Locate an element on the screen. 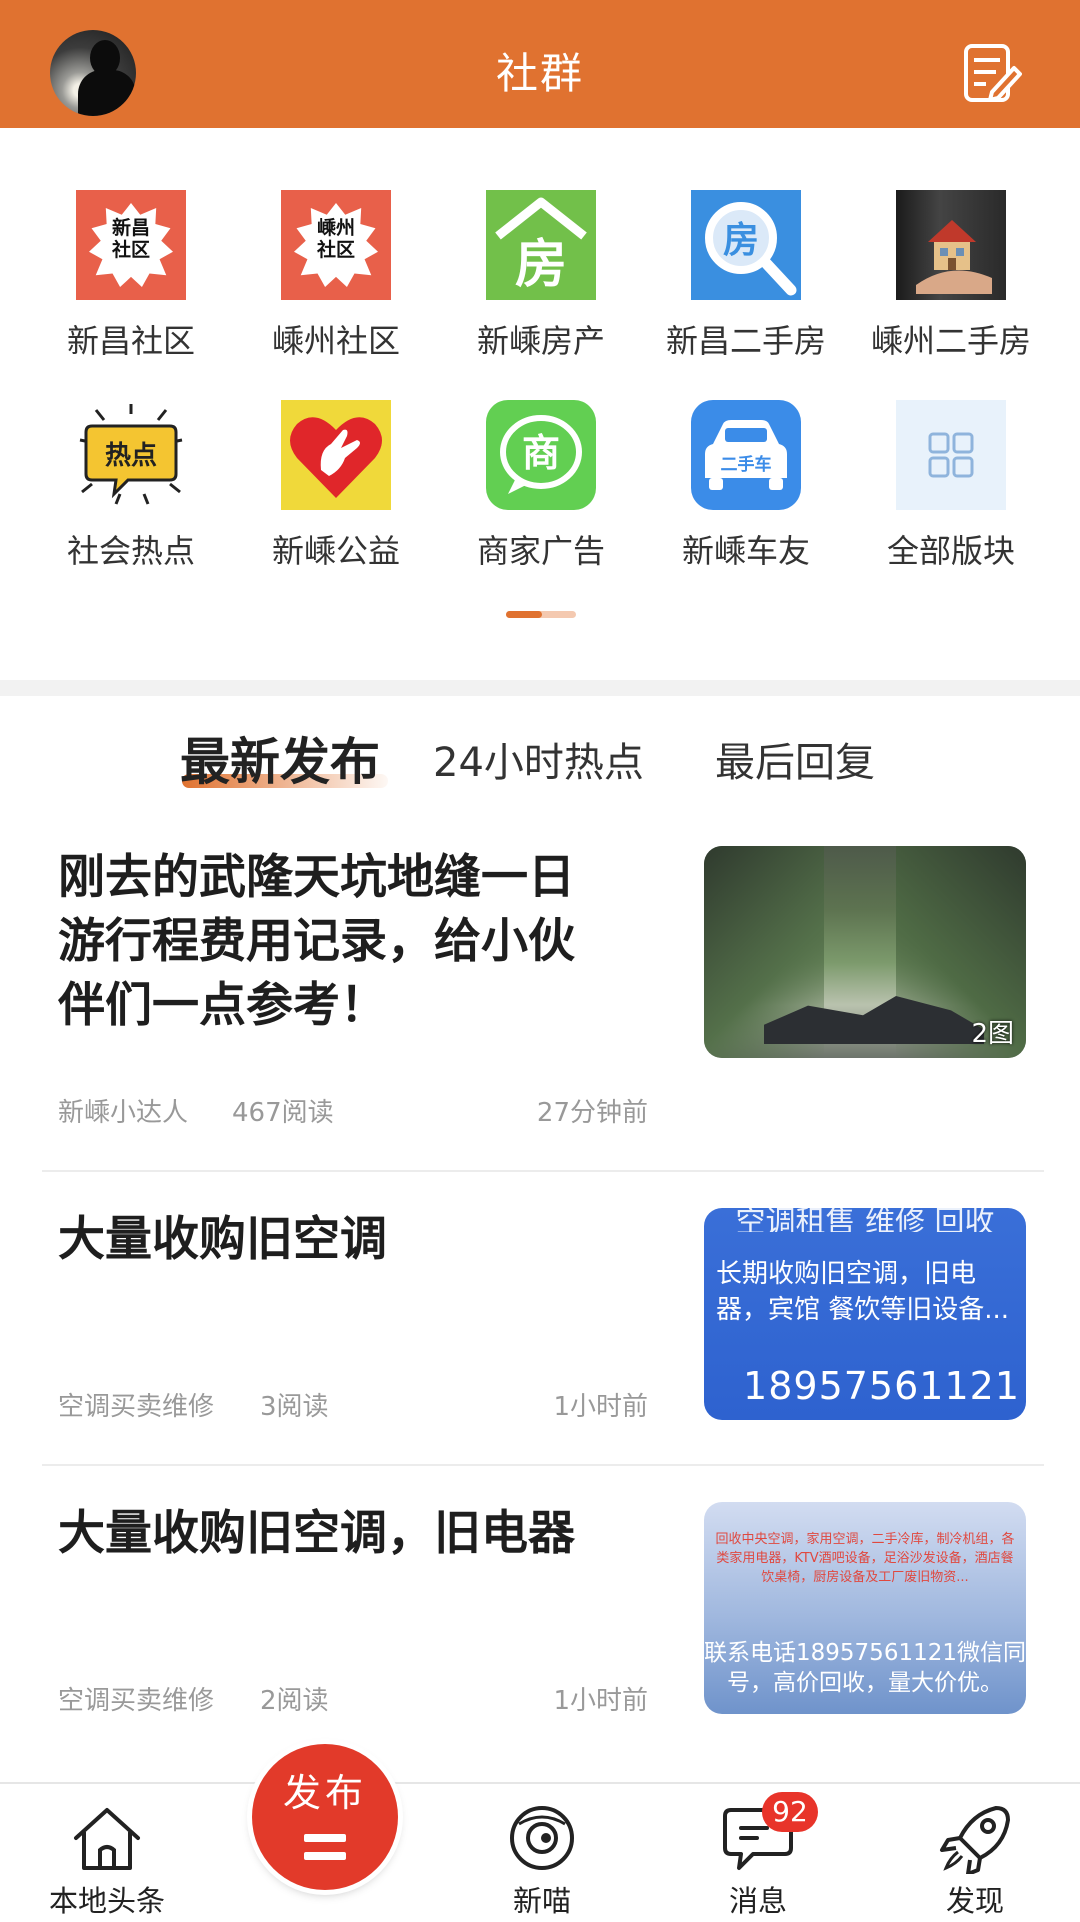  section-divider is located at coordinates (540, 688).